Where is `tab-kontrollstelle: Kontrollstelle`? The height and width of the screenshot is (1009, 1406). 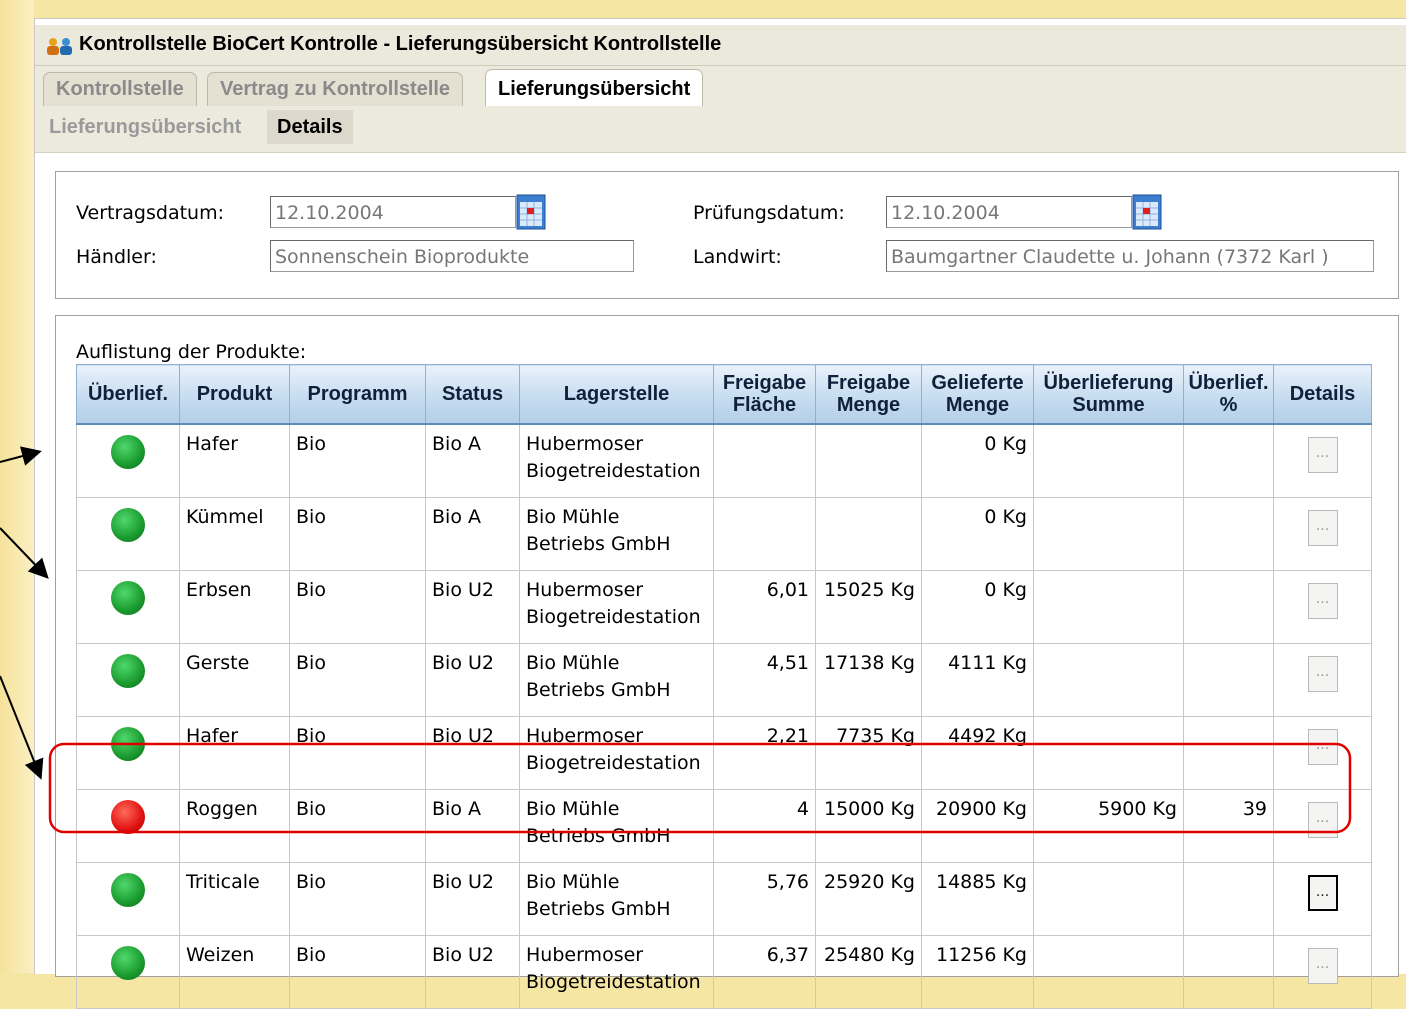 tab-kontrollstelle: Kontrollstelle is located at coordinates (120, 89).